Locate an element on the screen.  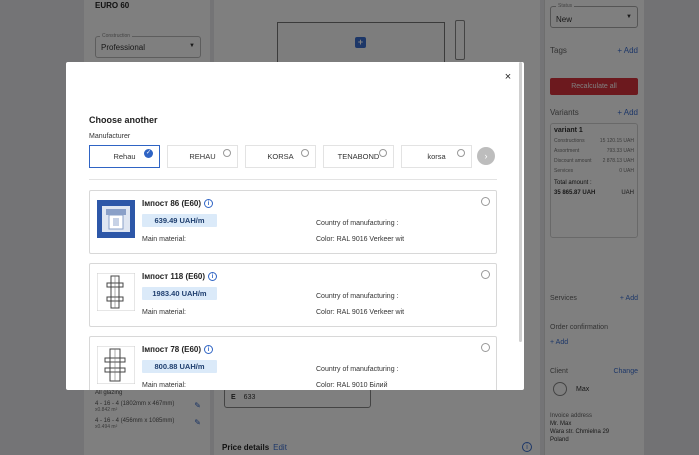
close-icon: × is located at coordinates (508, 77).